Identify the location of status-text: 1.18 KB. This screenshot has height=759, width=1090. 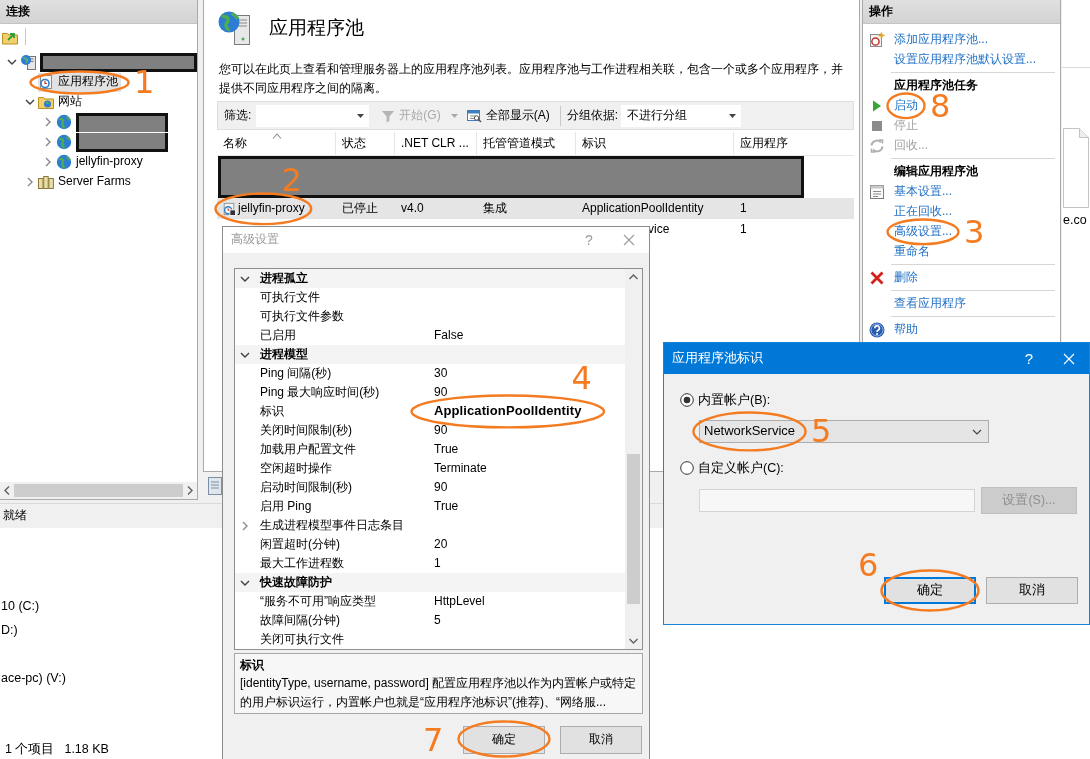
(86, 748).